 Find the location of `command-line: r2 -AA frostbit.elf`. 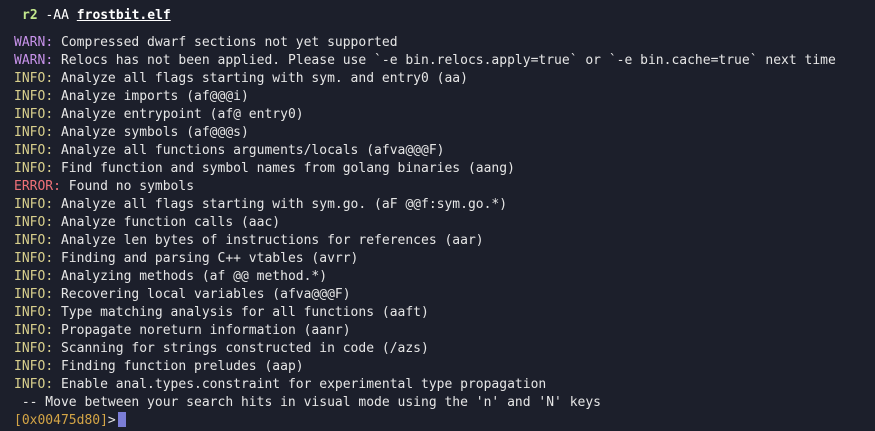

command-line: r2 -AA frostbit.elf is located at coordinates (96, 16).